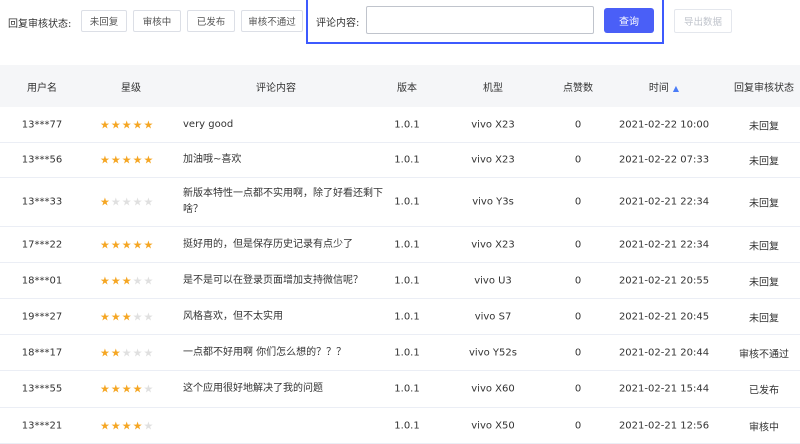 The image size is (800, 444). I want to click on model-cell: vivo S7, so click(493, 316).